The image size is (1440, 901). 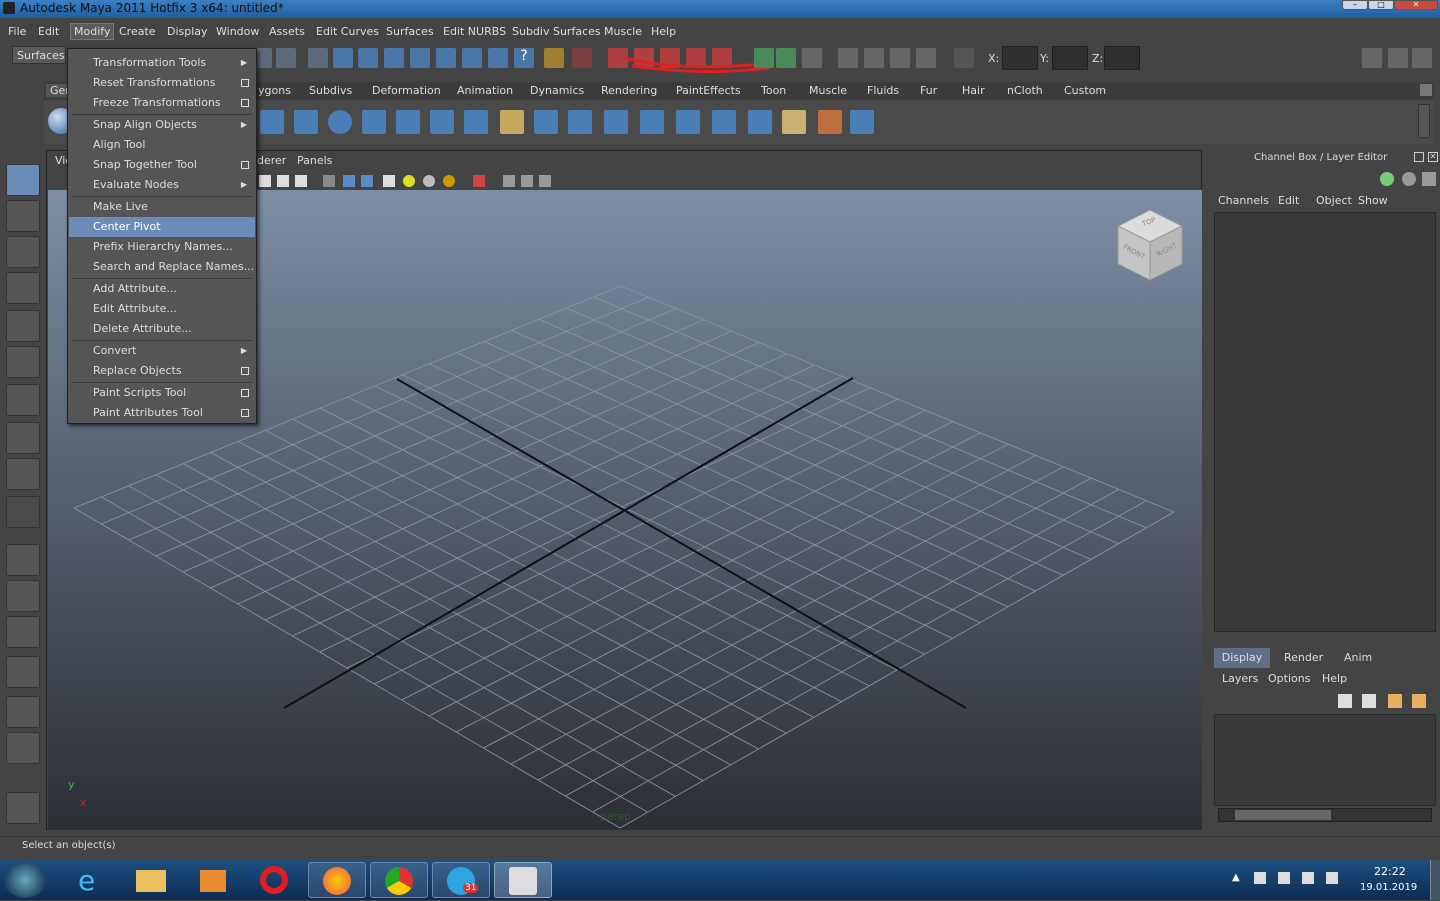 I want to click on shelf-tab-polygons: ygons, so click(x=274, y=90).